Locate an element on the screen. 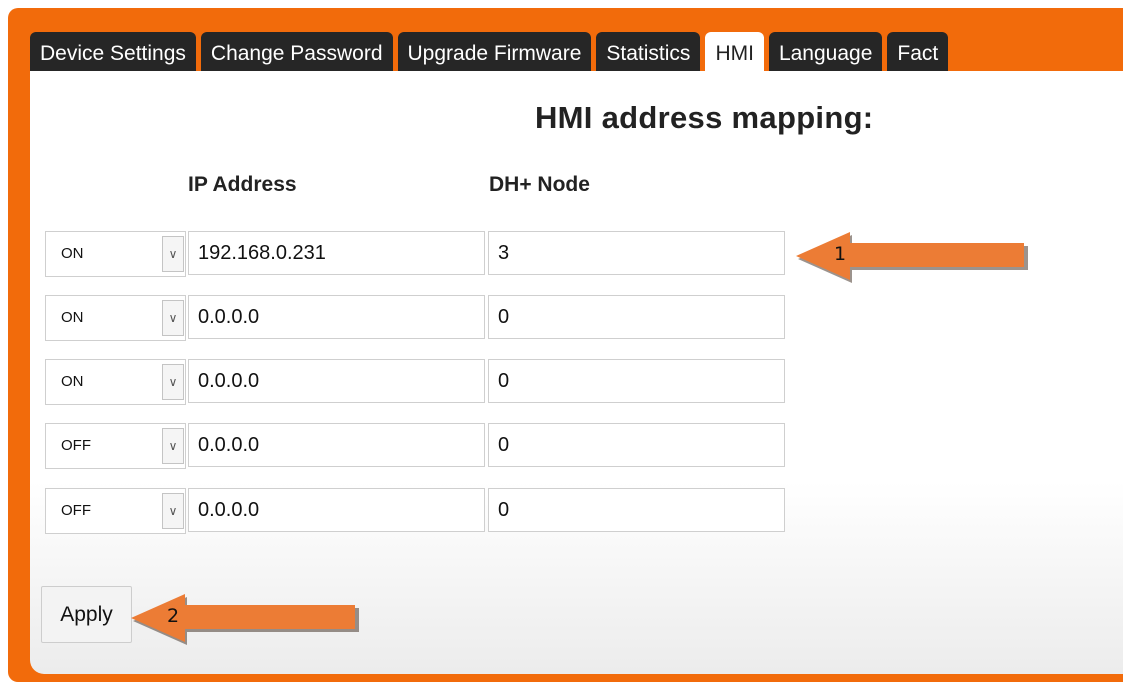 This screenshot has height=689, width=1123. mapping-row: ON ∨ 192.168.0.231 3 is located at coordinates (415, 254).